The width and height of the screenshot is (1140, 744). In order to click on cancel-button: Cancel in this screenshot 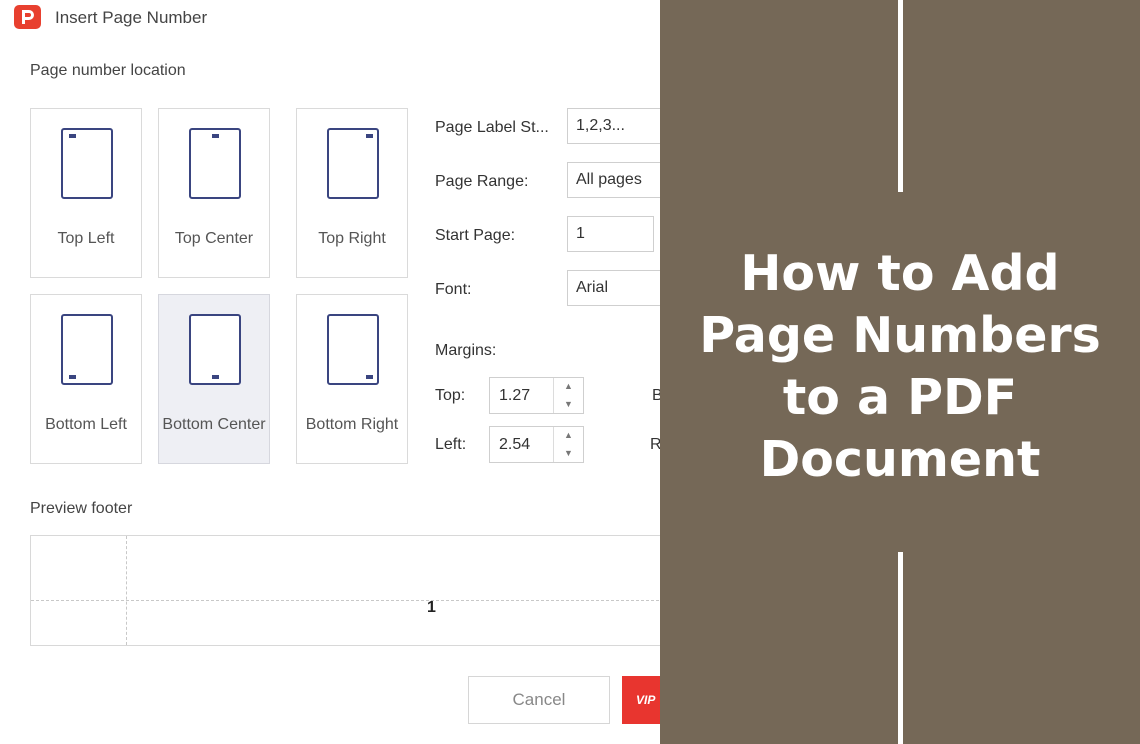, I will do `click(539, 700)`.